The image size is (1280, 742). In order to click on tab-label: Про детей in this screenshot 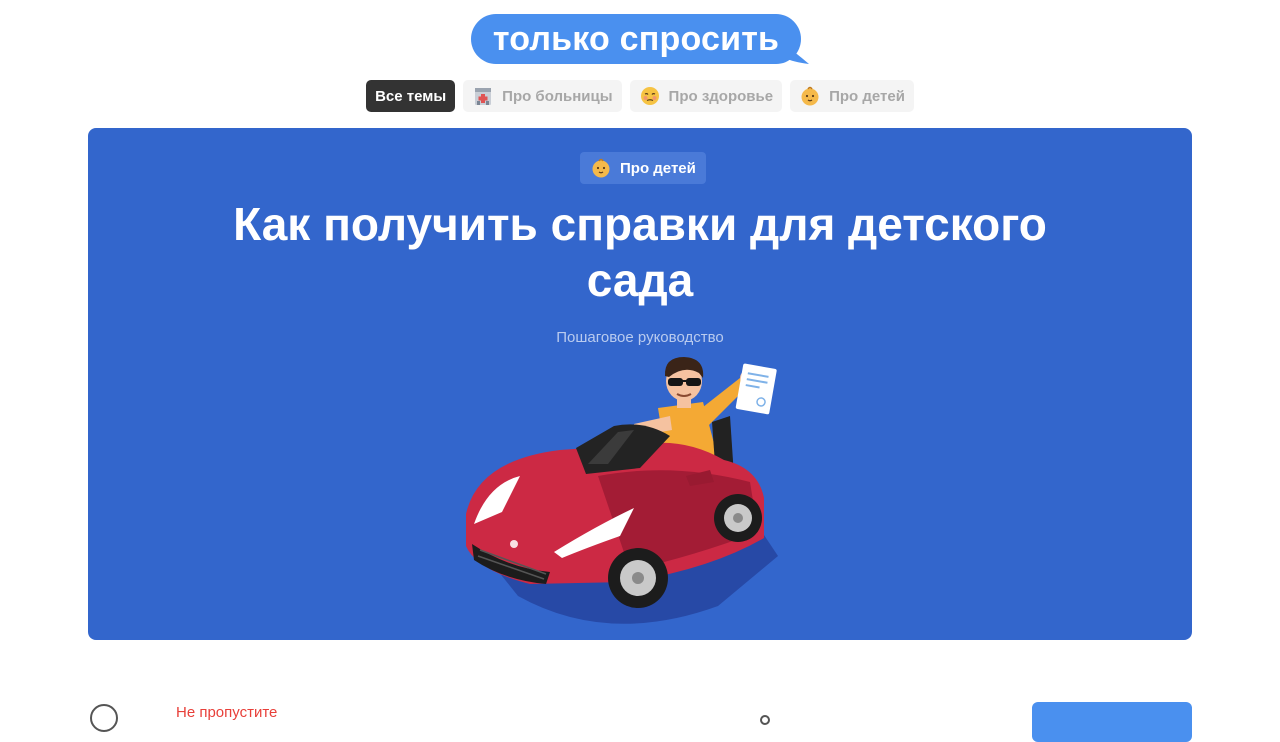, I will do `click(867, 96)`.